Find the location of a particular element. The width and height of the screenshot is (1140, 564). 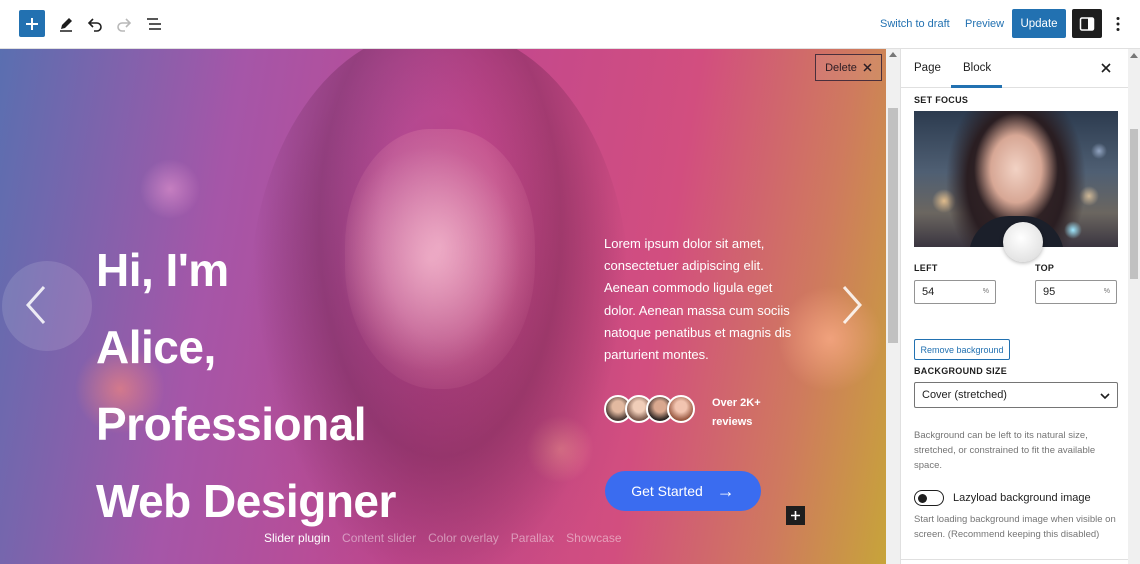

reviews-count: Over 2K+ reviews is located at coordinates (736, 412).